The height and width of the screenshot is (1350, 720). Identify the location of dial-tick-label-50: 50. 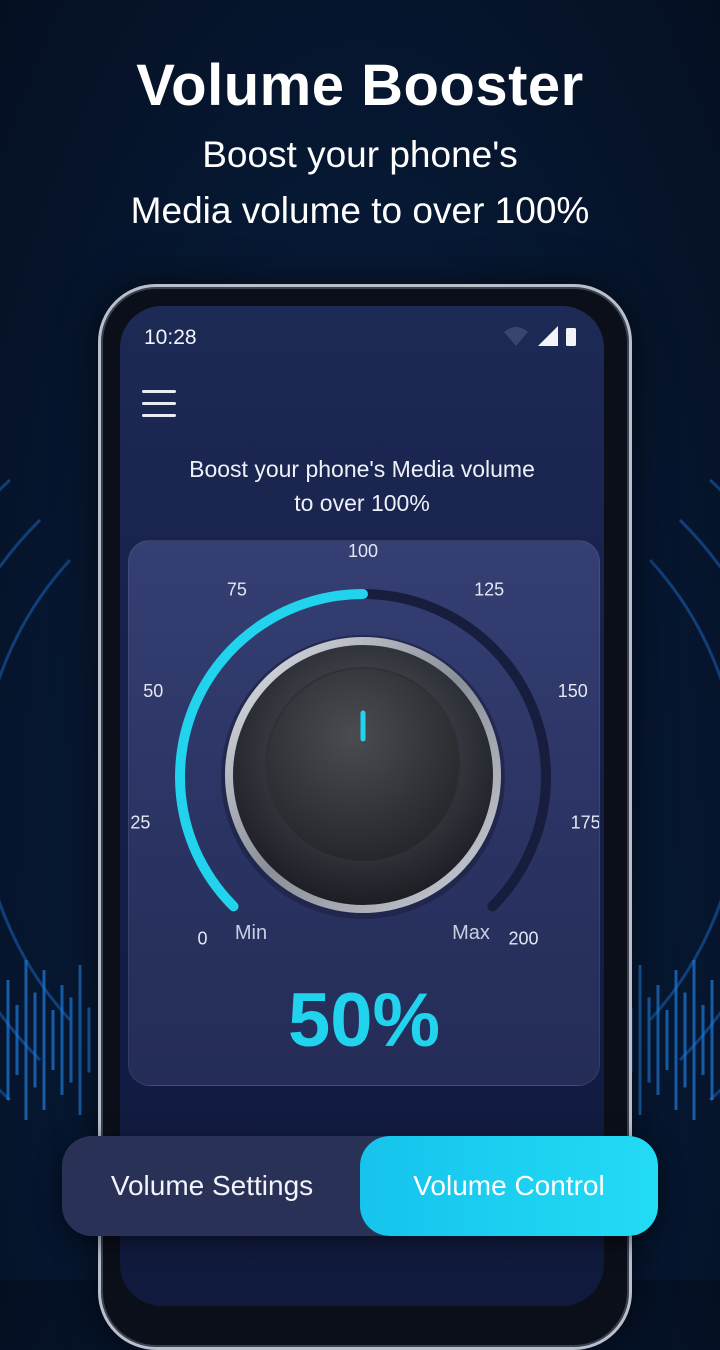
(153, 691).